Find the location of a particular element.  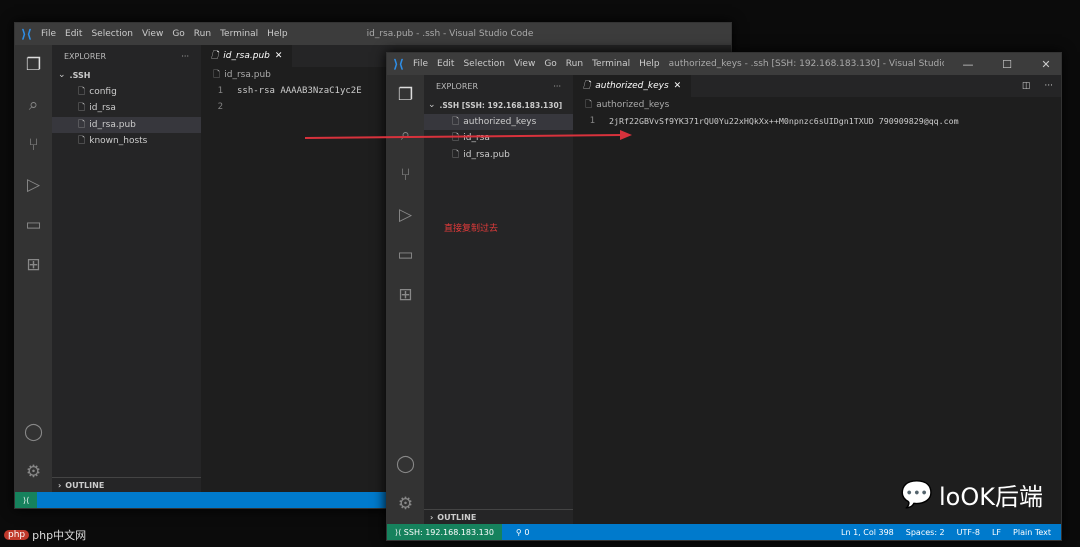

php-logo-icon: php is located at coordinates (17, 535).